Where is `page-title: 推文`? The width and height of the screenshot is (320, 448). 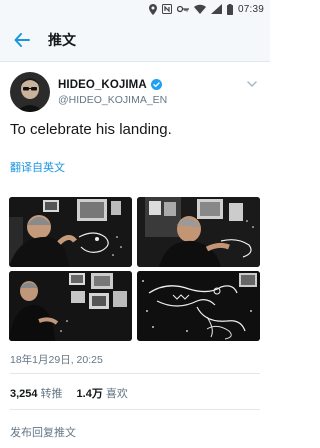 page-title: 推文 is located at coordinates (62, 39).